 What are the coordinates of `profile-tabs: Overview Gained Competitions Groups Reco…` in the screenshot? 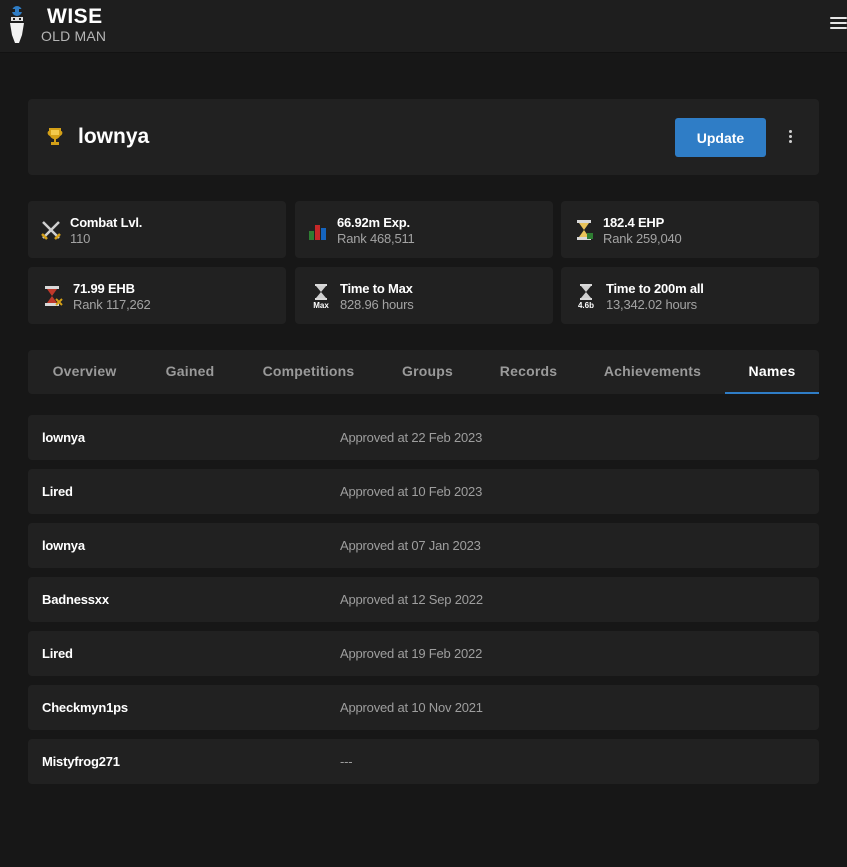 It's located at (423, 372).